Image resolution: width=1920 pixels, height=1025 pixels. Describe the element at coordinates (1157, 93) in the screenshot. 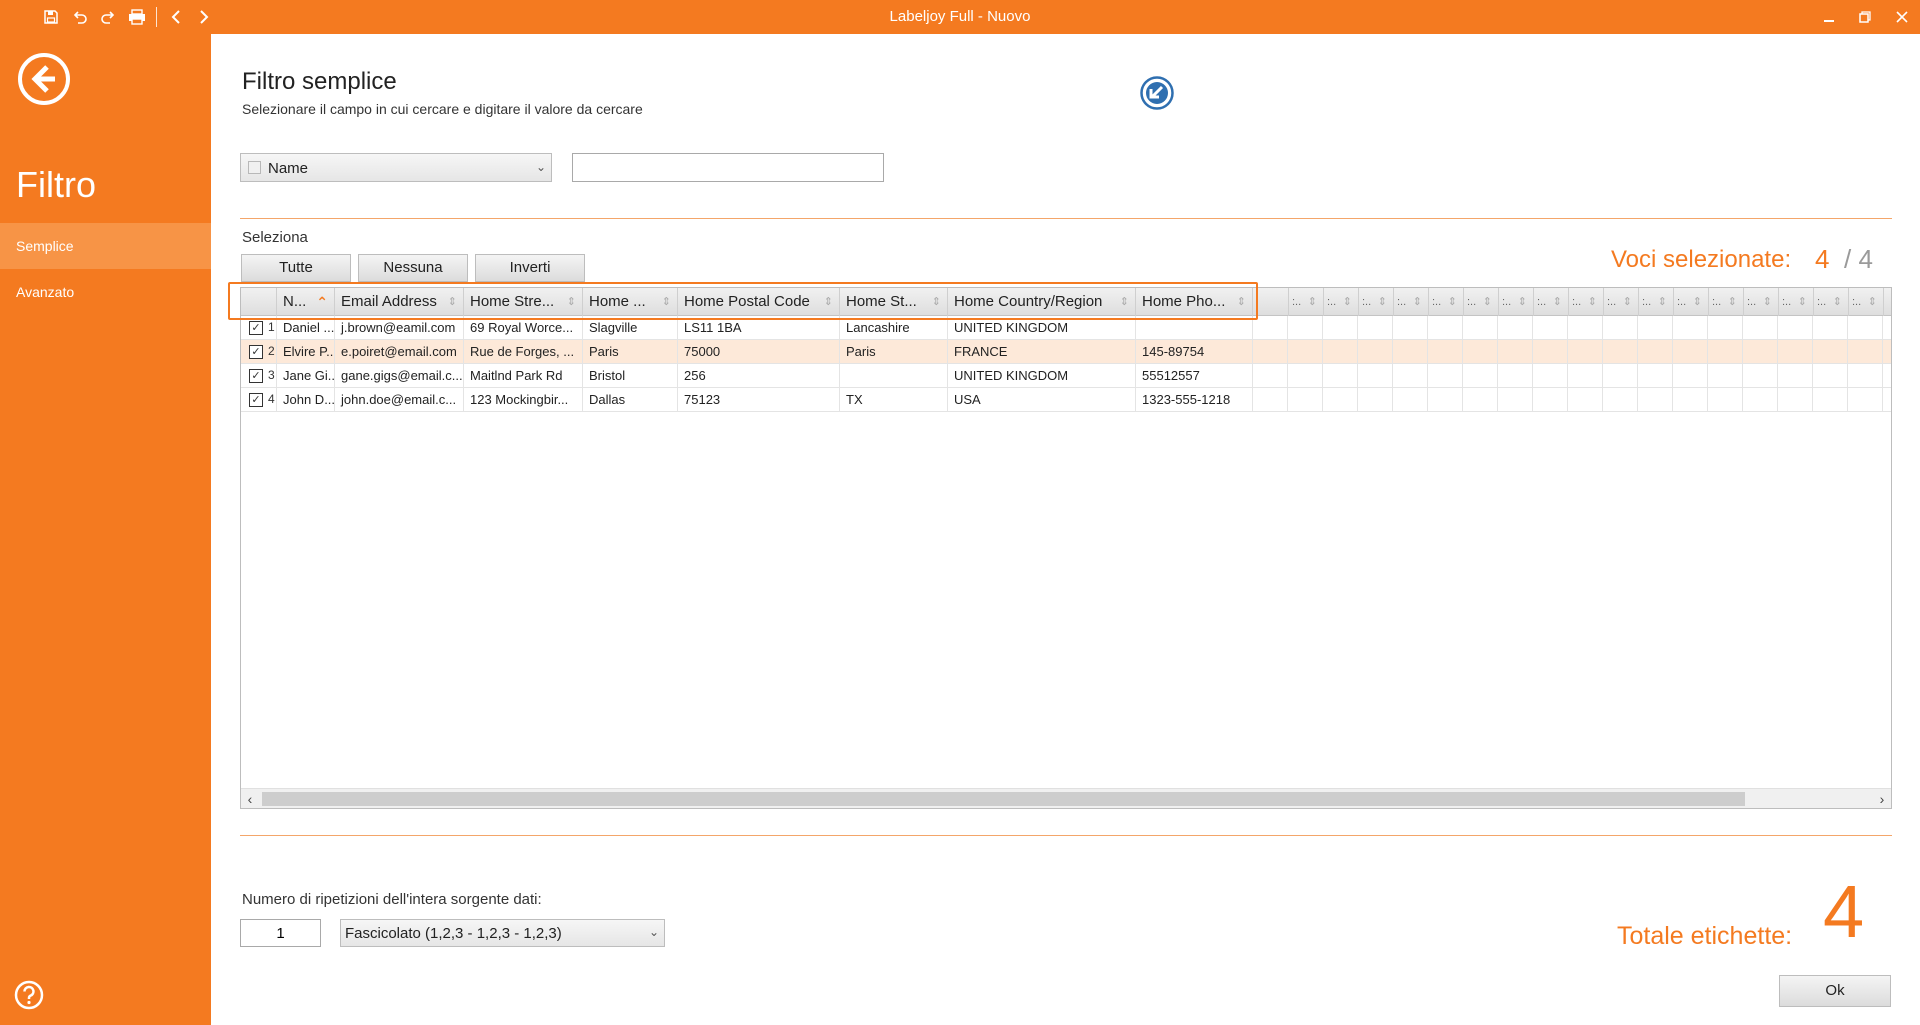

I see `reset-filter-icon` at that location.